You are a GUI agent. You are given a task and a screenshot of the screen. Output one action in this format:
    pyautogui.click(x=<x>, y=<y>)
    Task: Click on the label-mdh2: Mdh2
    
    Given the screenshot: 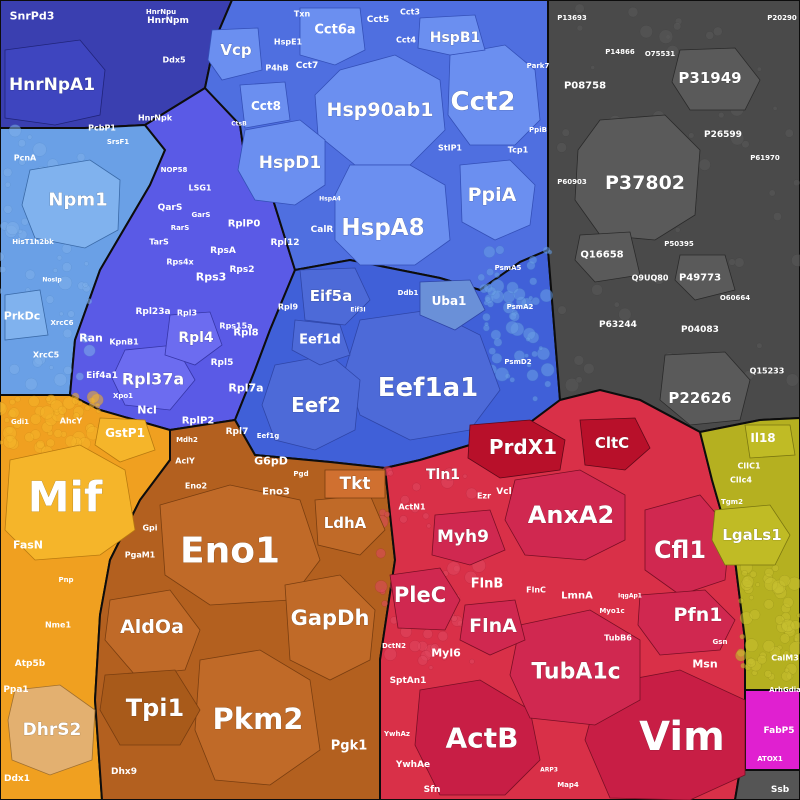 What is the action you would take?
    pyautogui.click(x=187, y=440)
    